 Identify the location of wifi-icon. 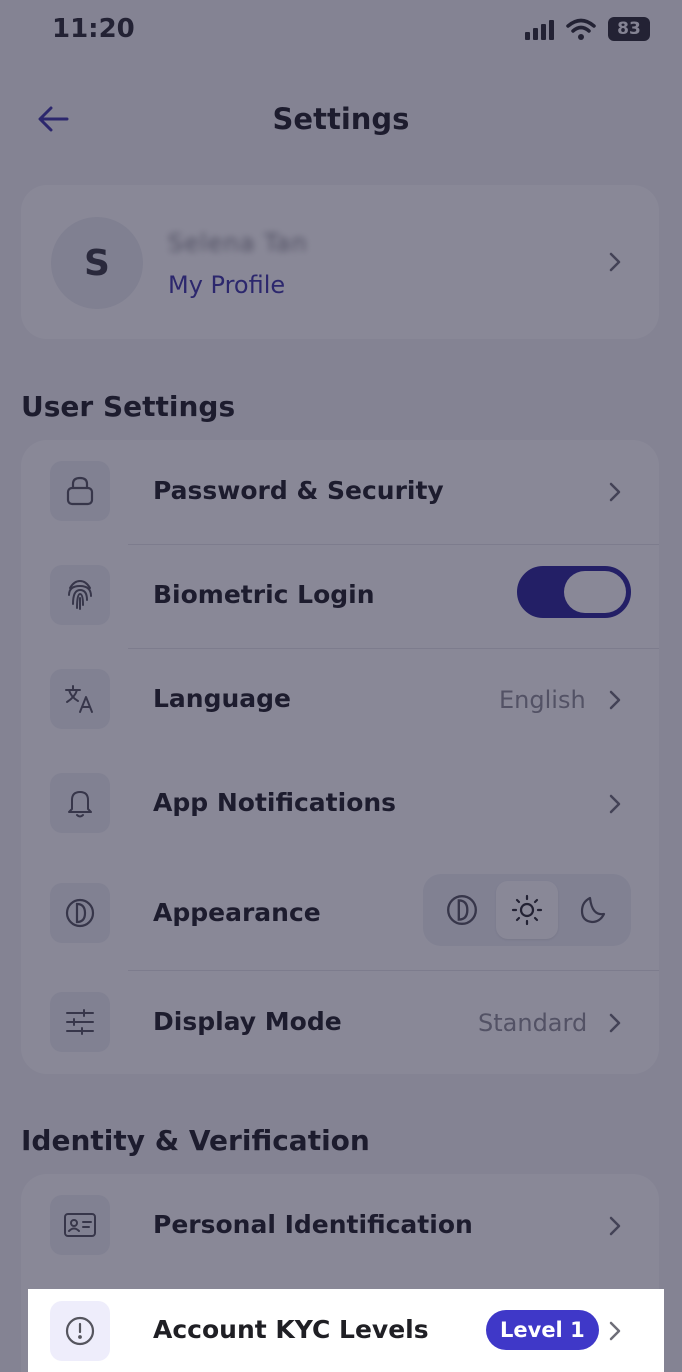
(581, 29).